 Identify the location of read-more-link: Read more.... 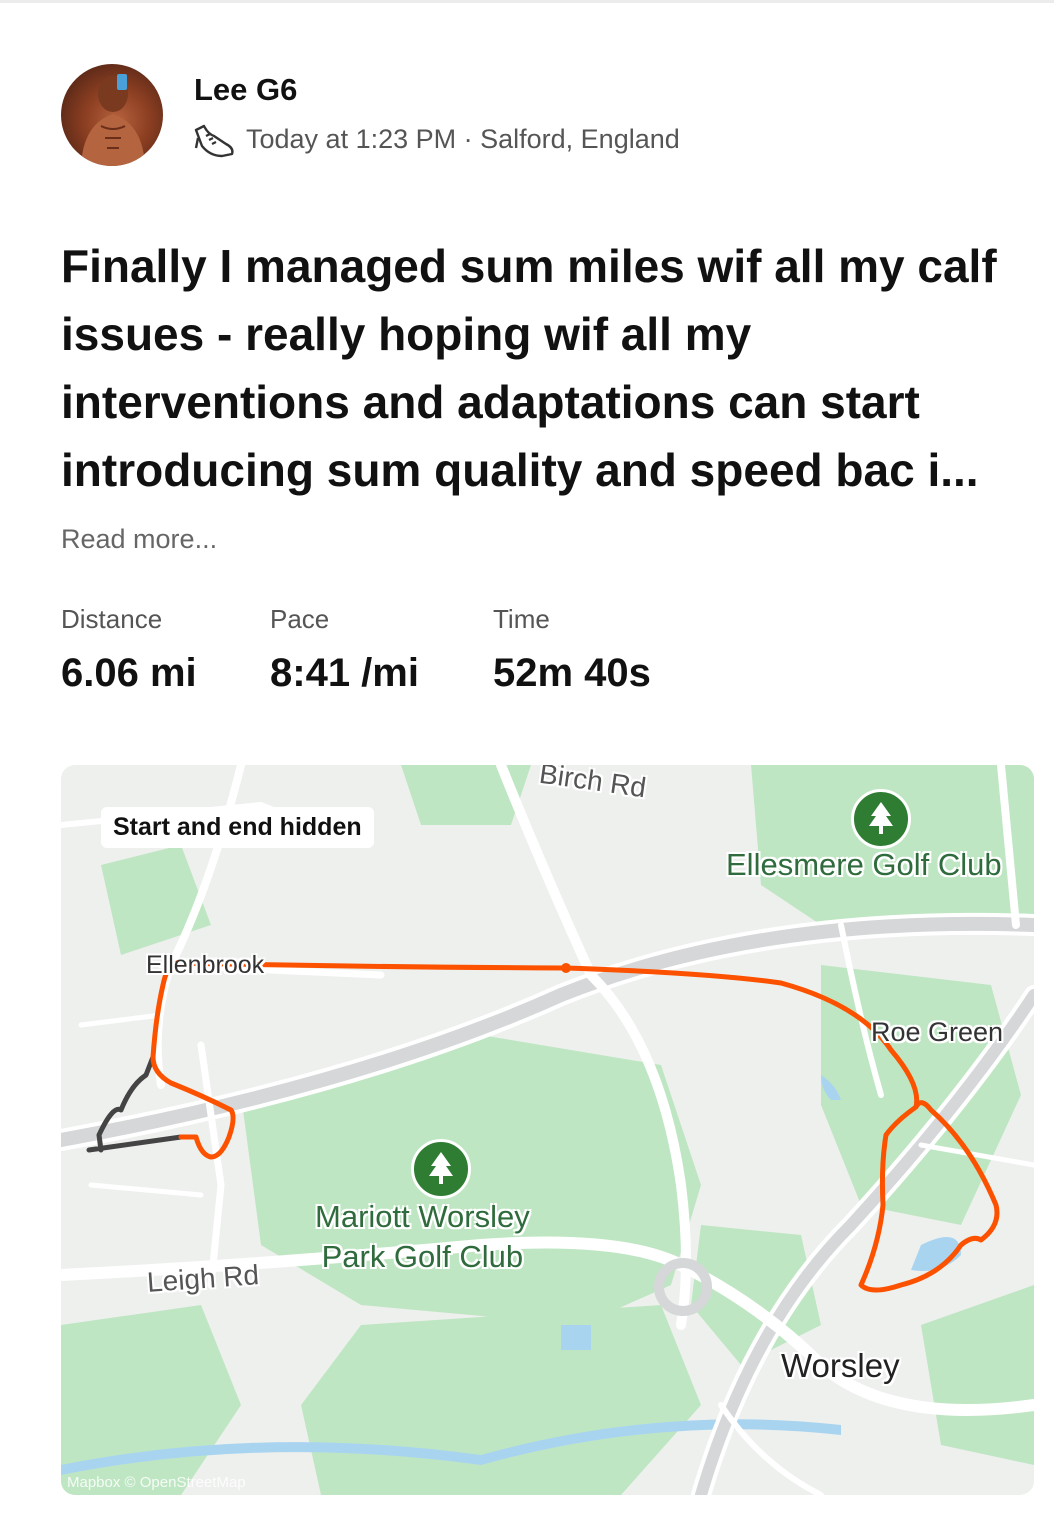
(139, 539).